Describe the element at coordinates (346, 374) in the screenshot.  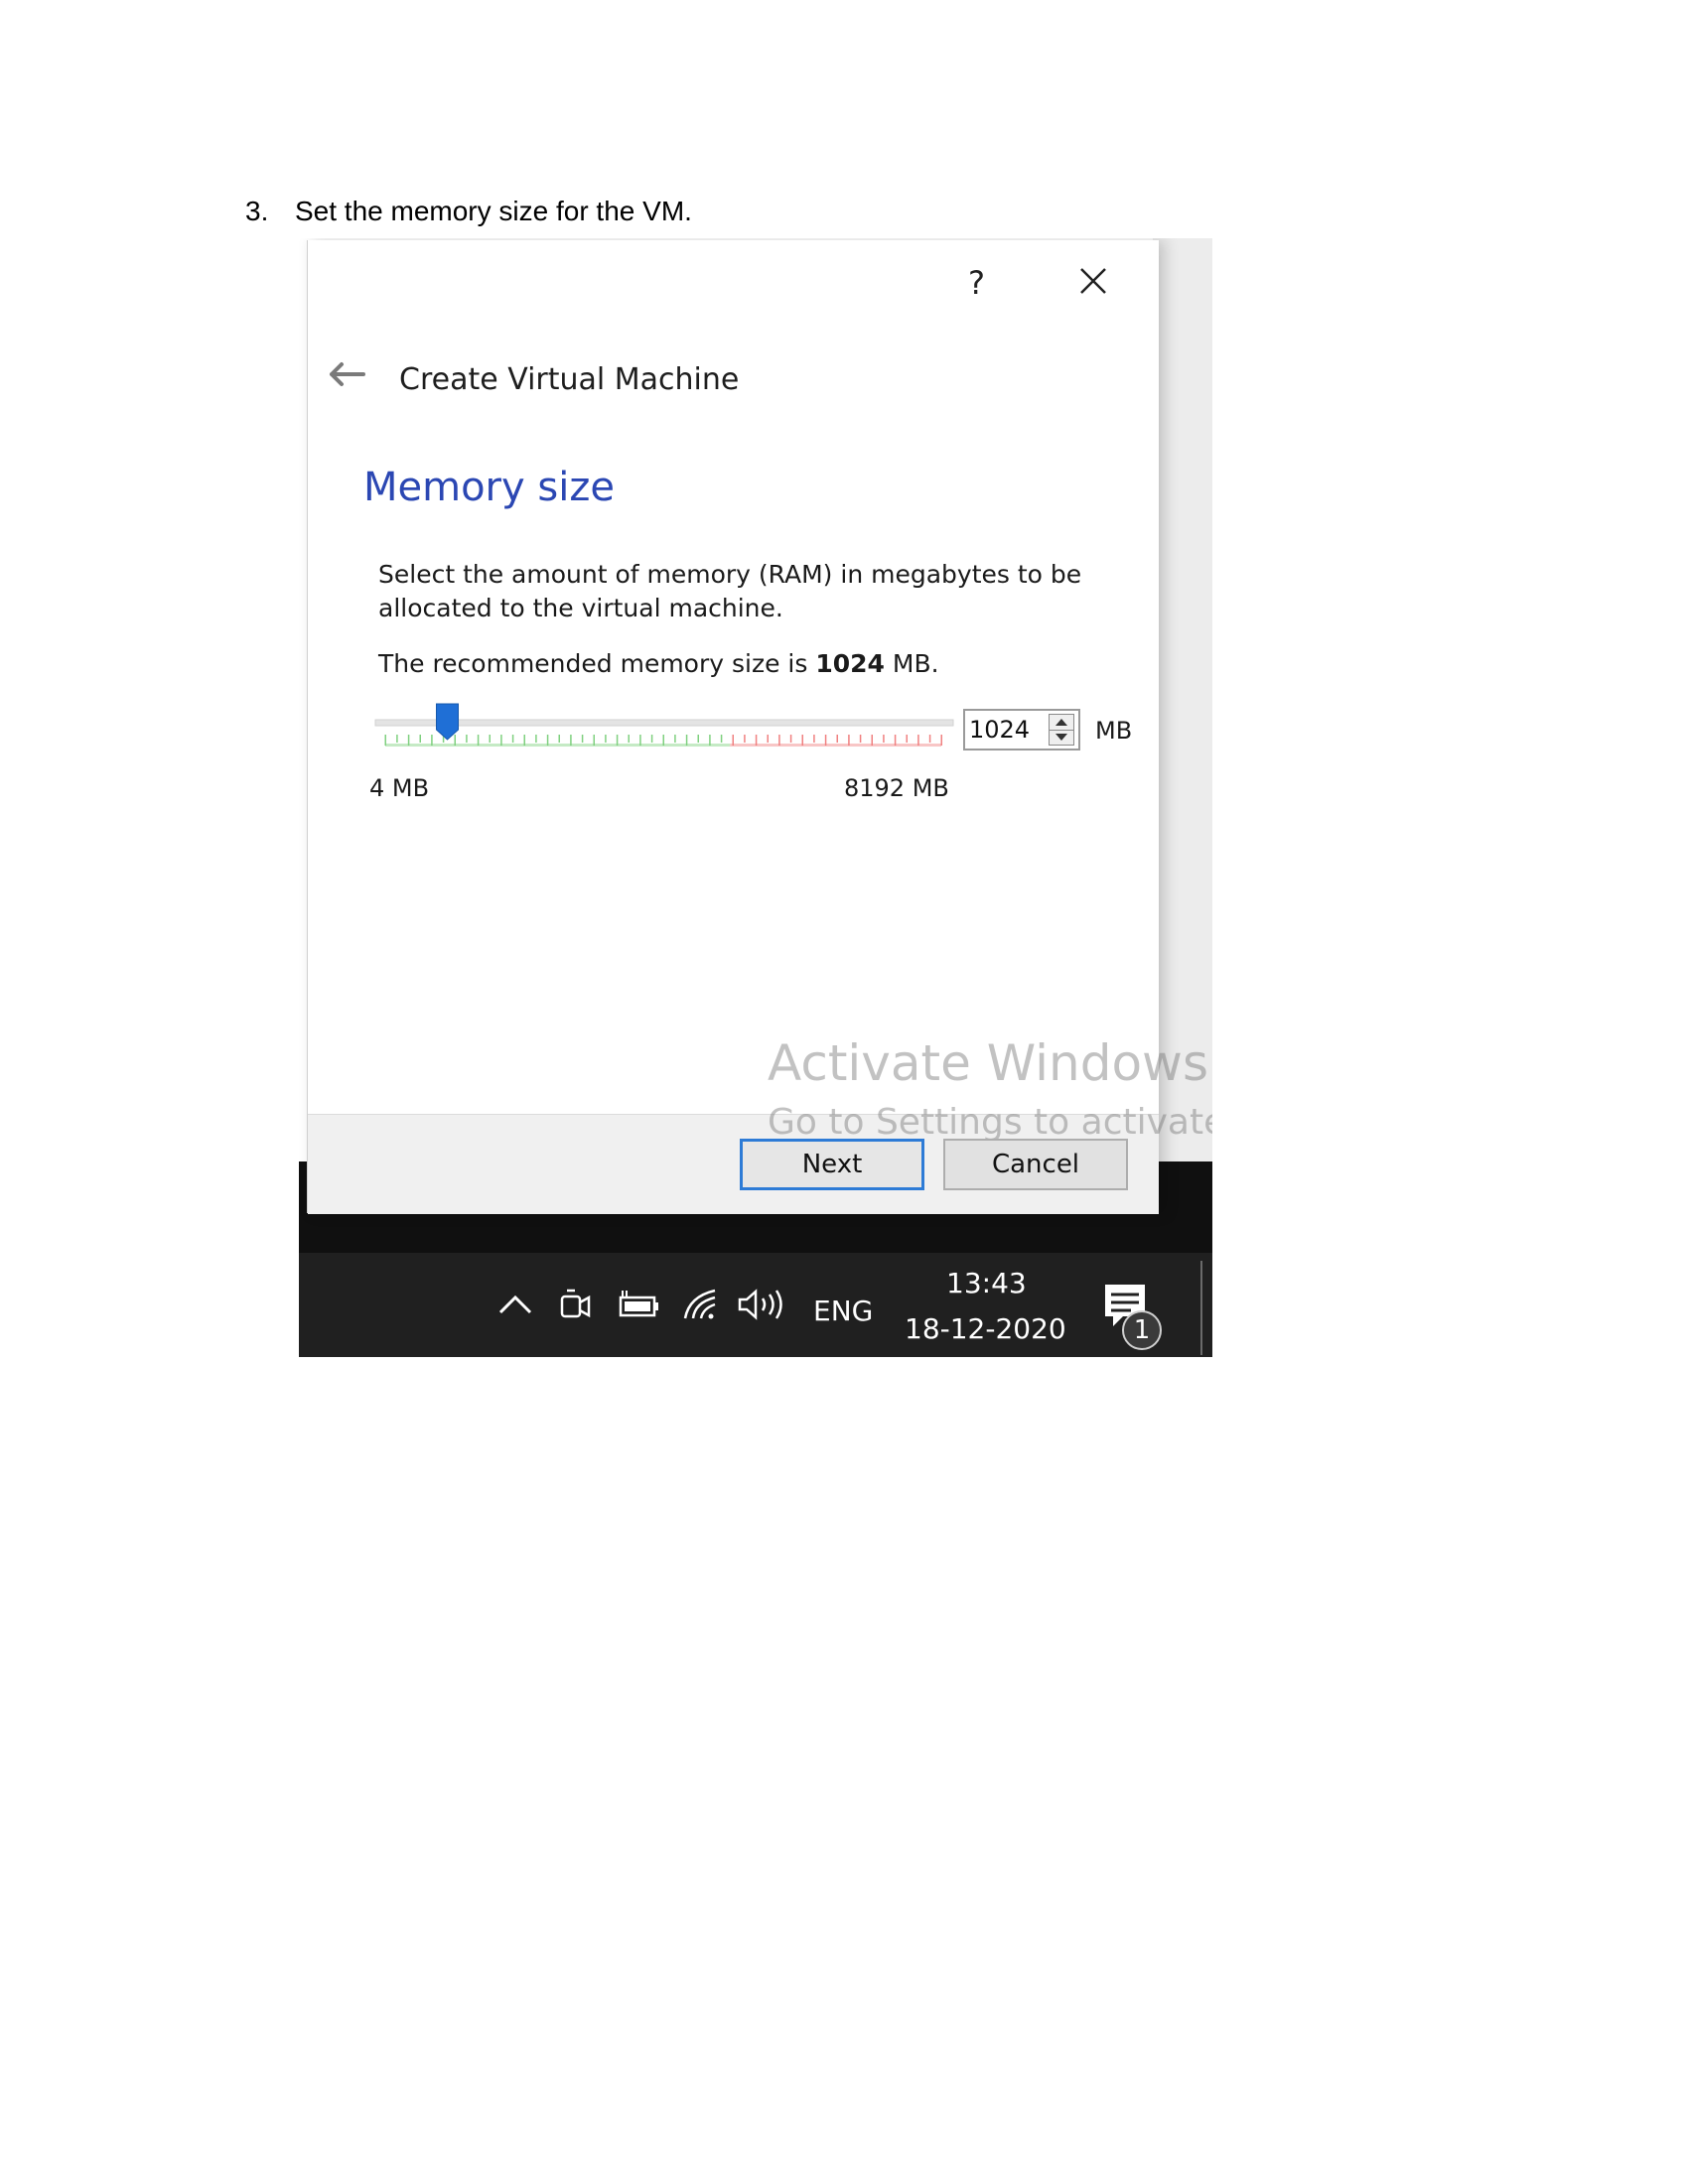
I see `back-arrow-icon` at that location.